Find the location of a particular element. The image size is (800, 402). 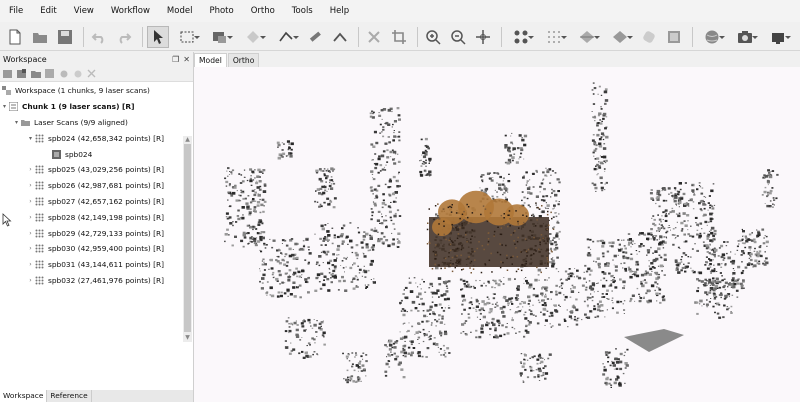

crop-icon is located at coordinates (399, 37).